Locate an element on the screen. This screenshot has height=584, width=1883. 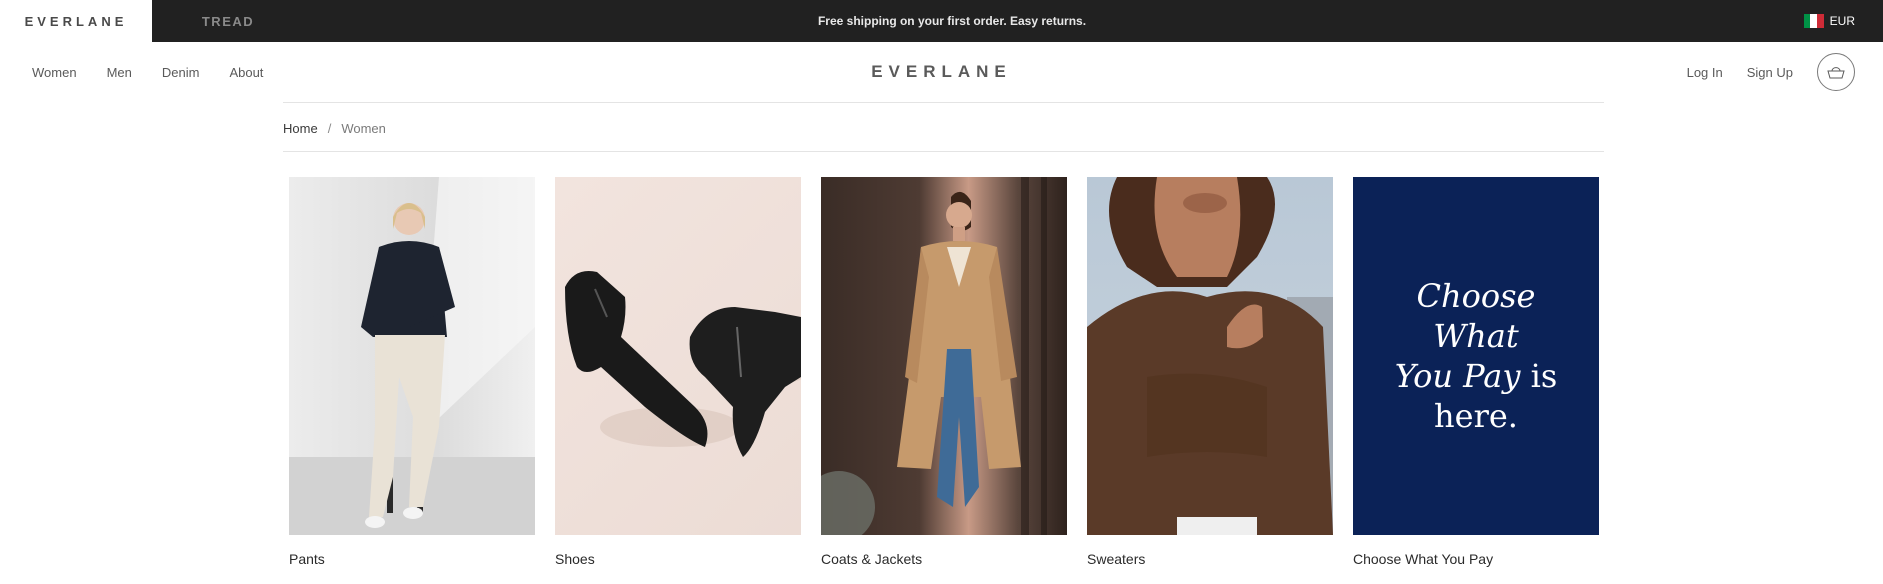
category-card-coats-jackets: Coats & Jackets is located at coordinates (944, 372).